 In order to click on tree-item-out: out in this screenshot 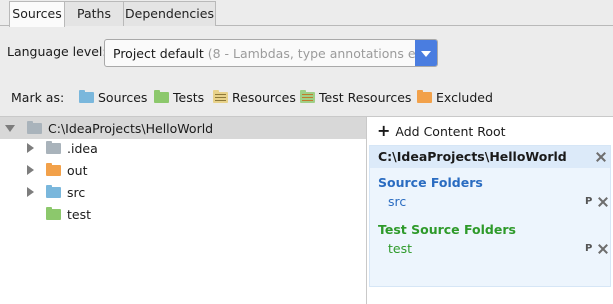, I will do `click(183, 170)`.